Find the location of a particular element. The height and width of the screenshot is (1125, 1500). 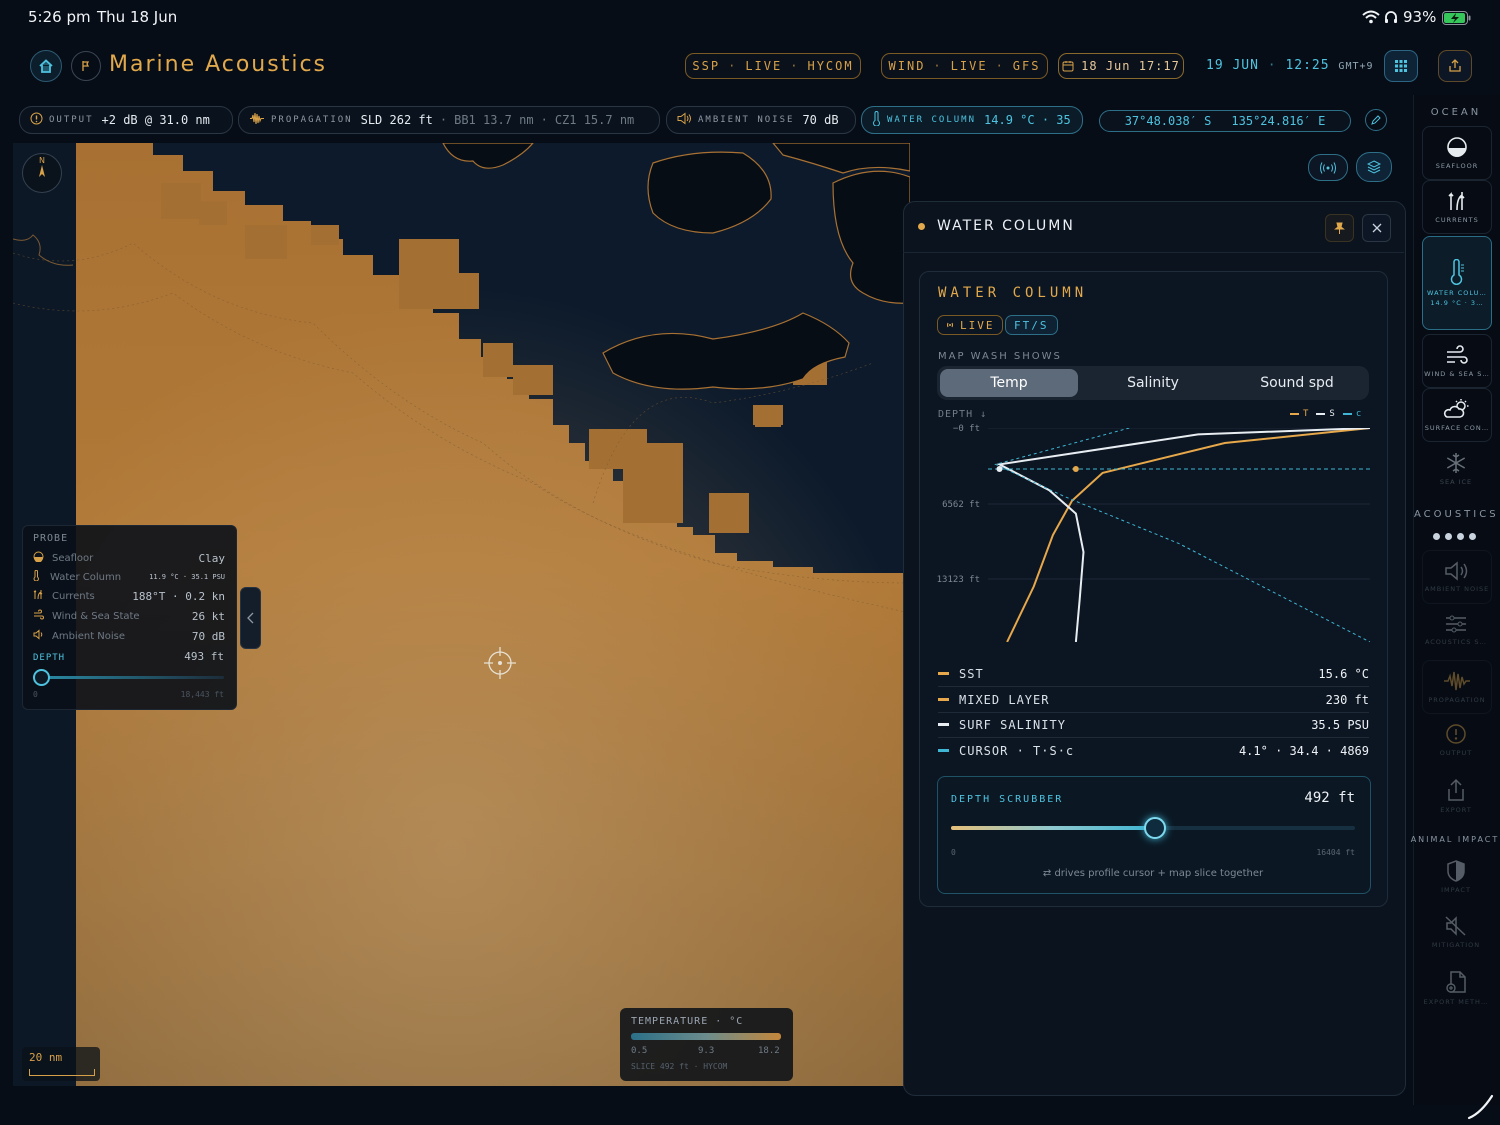

rail-item-label: SEAFLOOR is located at coordinates (1457, 166).